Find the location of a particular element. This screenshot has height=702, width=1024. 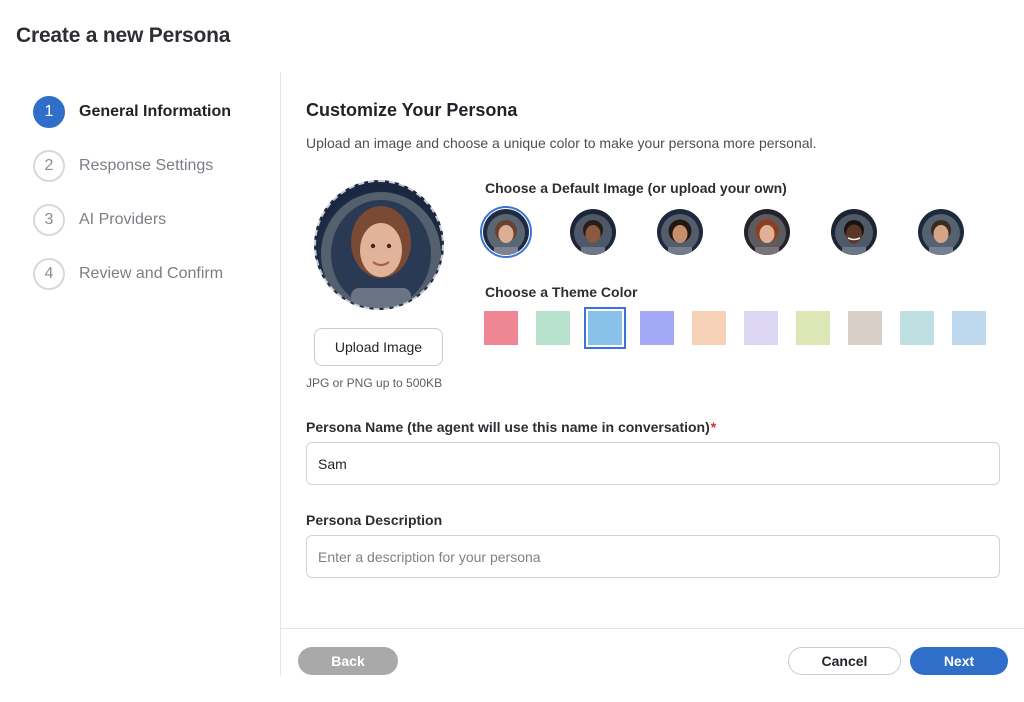

footer-divider is located at coordinates (652, 628).